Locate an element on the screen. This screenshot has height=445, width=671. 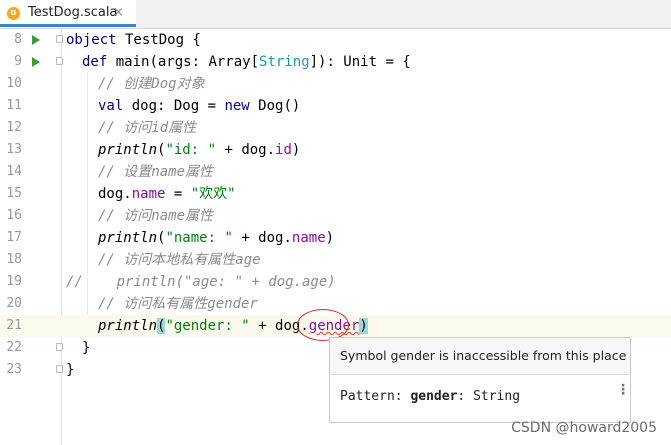
comment: // 访问私有属性gender is located at coordinates (178, 304).